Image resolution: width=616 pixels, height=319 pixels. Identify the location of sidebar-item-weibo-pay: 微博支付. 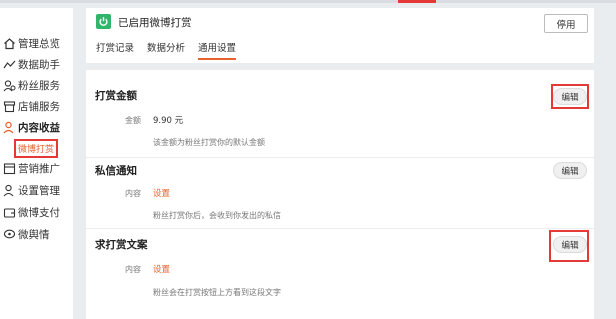
(37, 212).